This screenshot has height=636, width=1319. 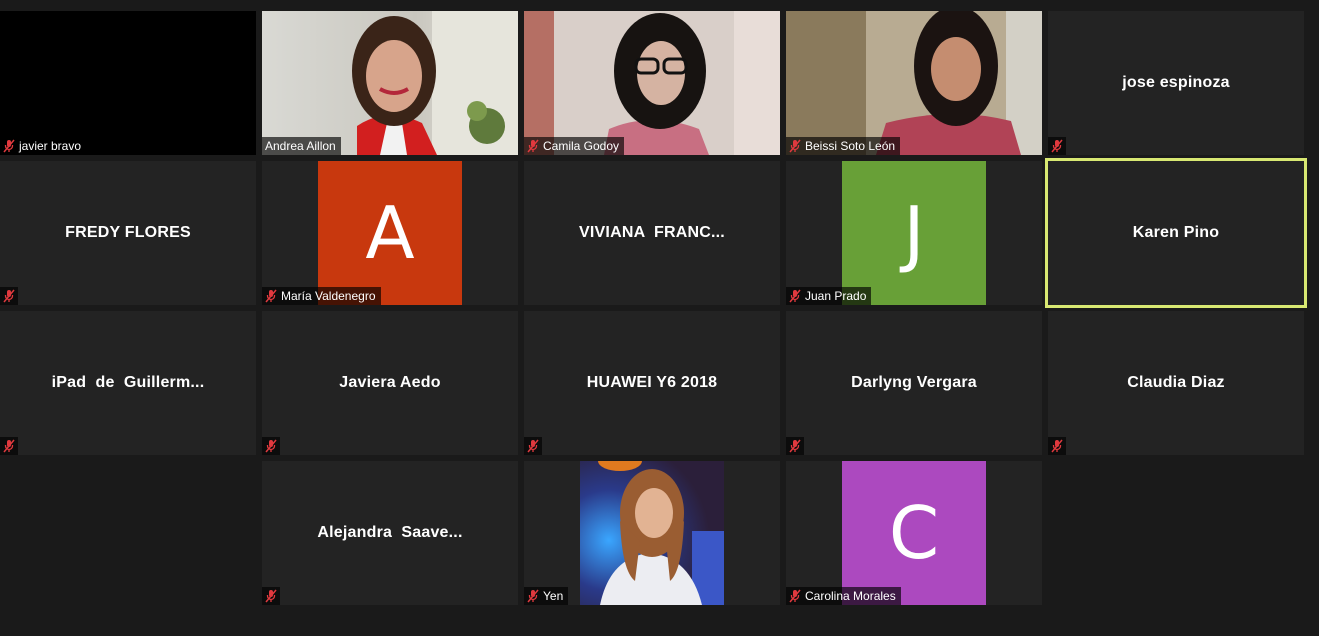 I want to click on participant-name: Javiera Aedo, so click(x=390, y=382).